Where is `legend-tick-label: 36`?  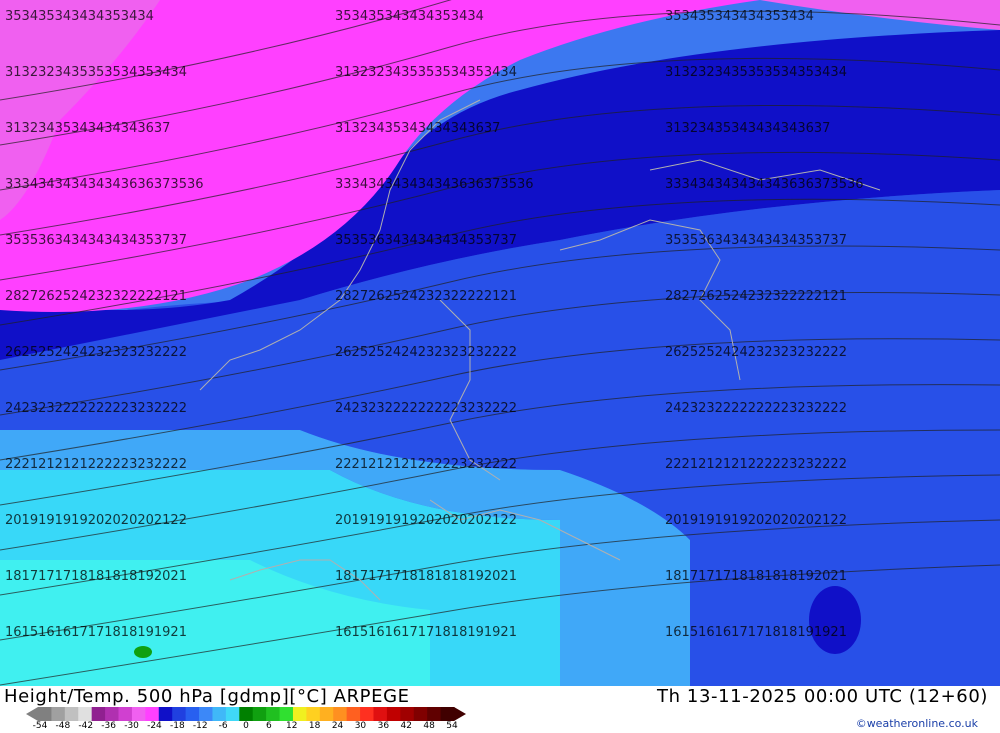 legend-tick-label: 36 is located at coordinates (383, 726).